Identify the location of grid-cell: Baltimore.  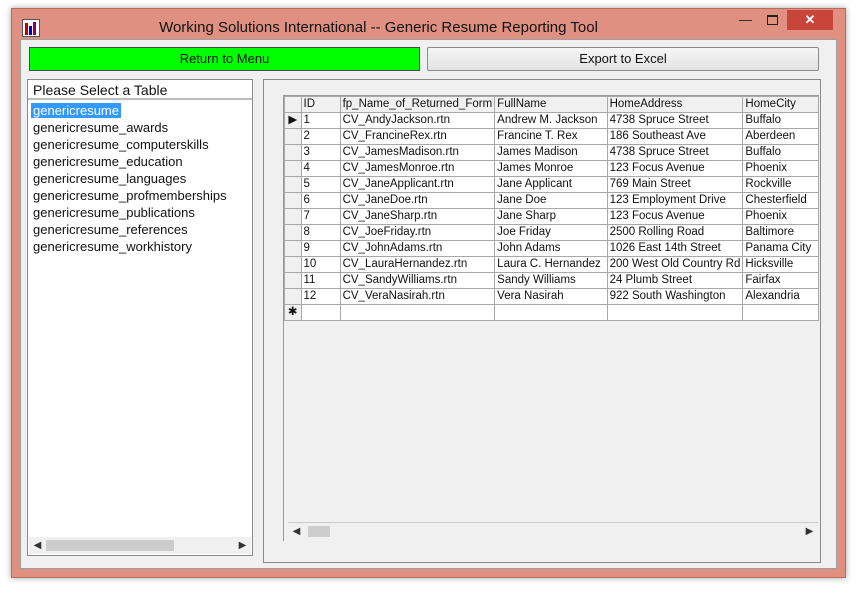
(780, 232).